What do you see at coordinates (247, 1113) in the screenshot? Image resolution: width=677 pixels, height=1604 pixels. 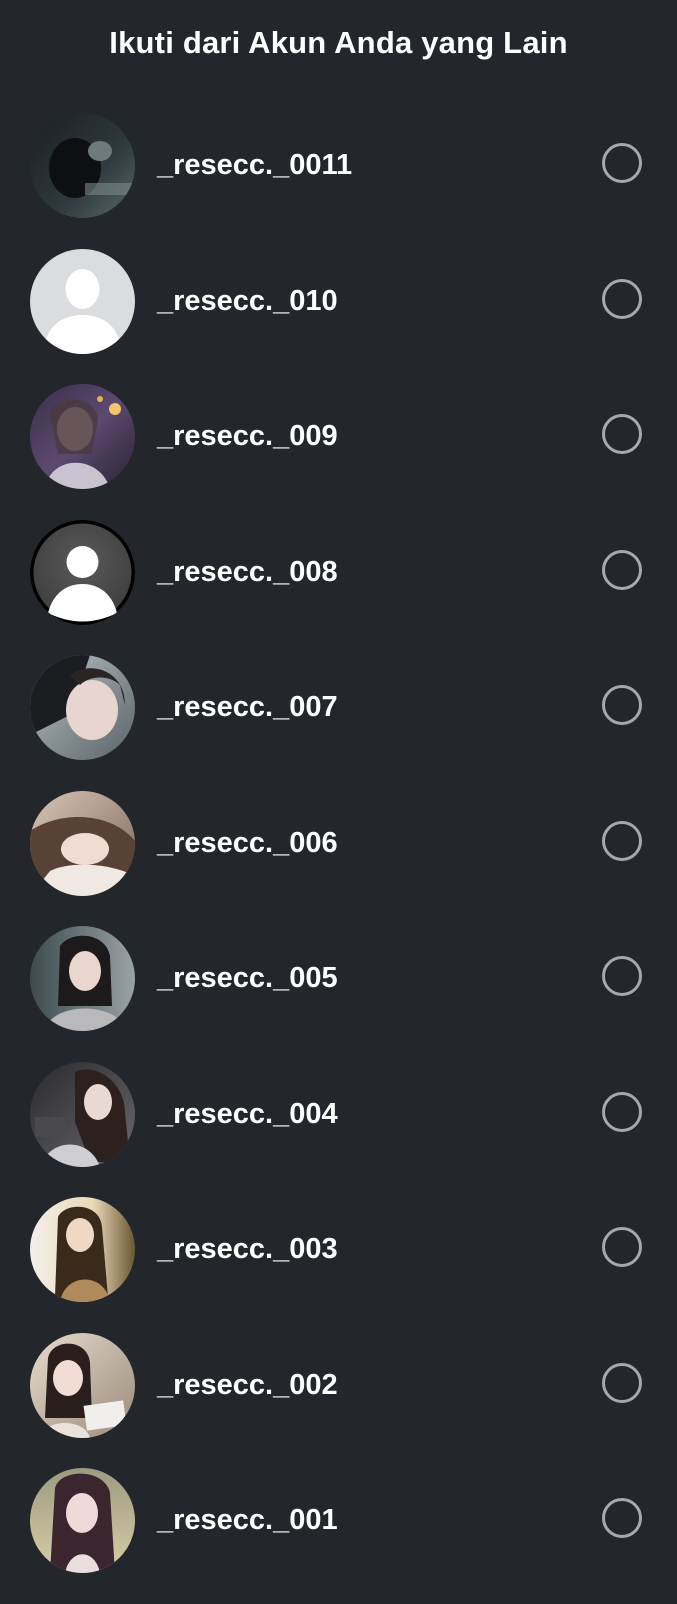 I see `account-username: _resecc._004` at bounding box center [247, 1113].